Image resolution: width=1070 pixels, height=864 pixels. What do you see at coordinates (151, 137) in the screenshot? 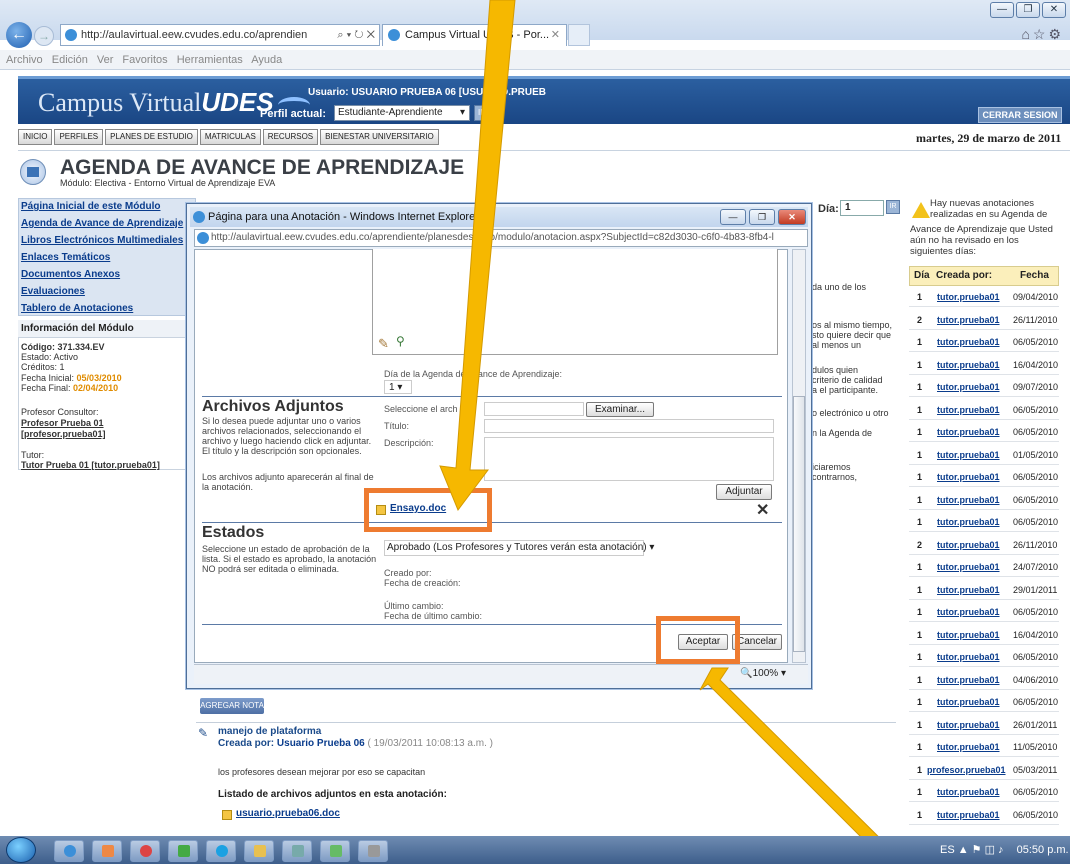
I see `nav-planes: PLANES DE ESTUDIO` at bounding box center [151, 137].